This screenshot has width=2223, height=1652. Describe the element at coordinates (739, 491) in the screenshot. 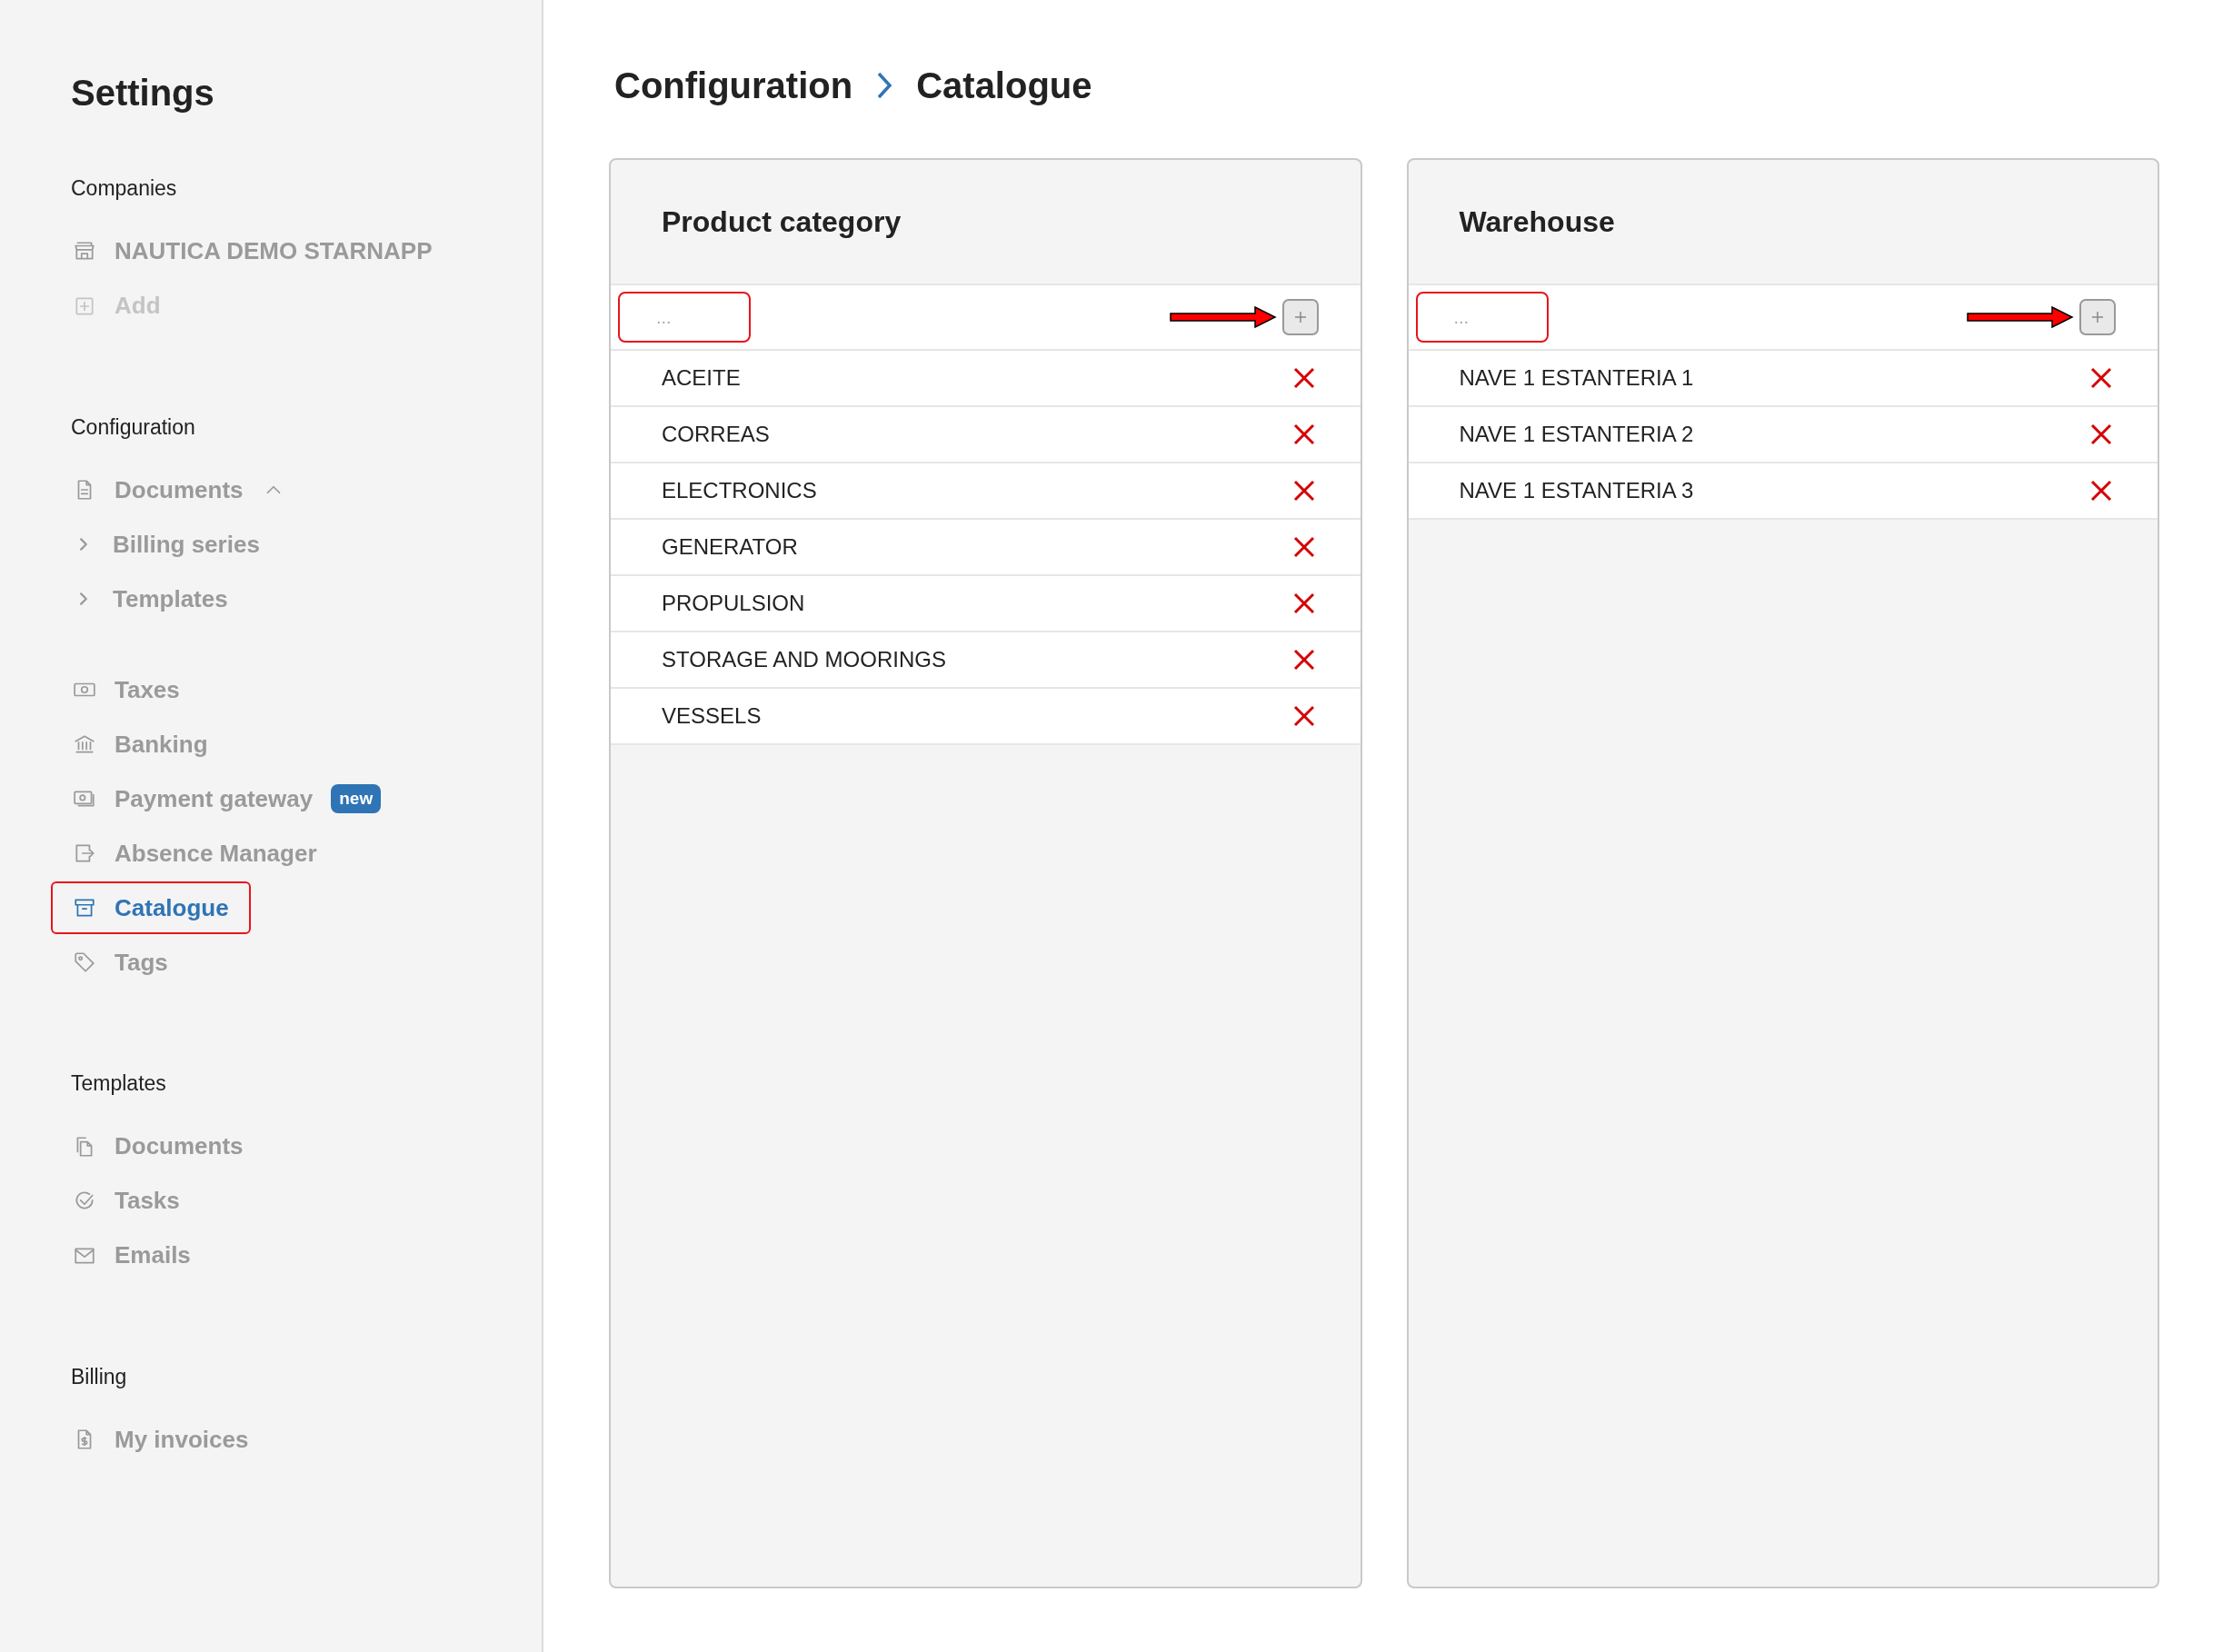

I see `item-label: ELECTRONICS` at that location.